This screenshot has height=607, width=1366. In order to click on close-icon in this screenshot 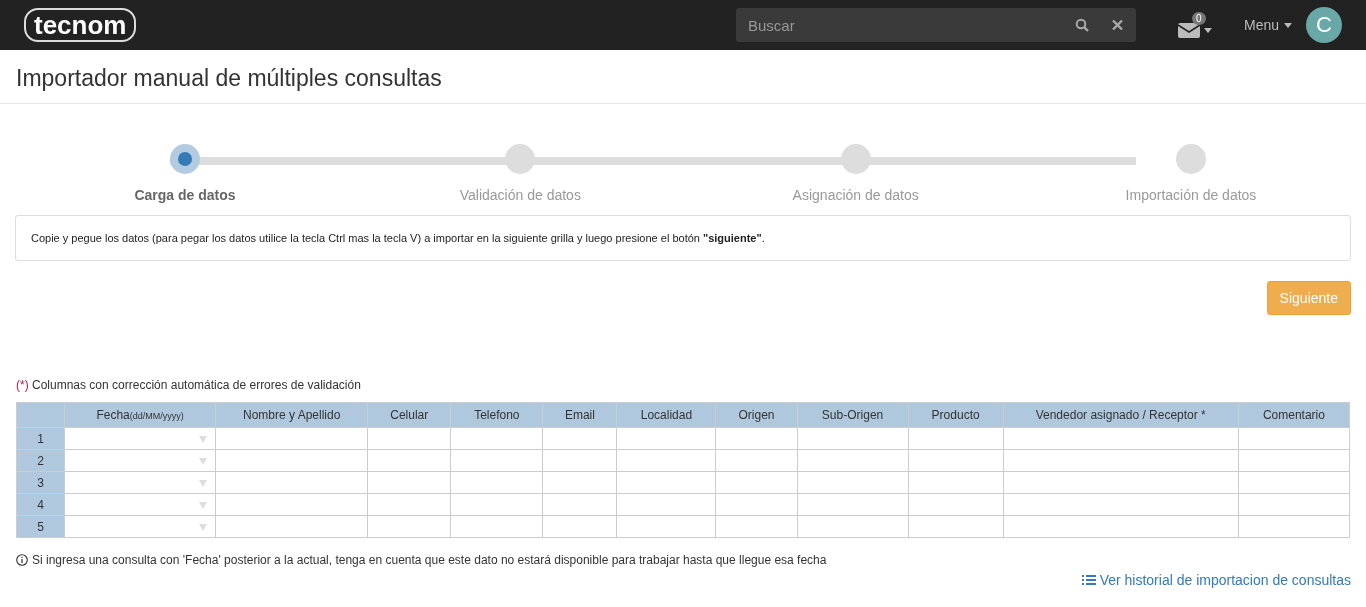, I will do `click(1117, 25)`.